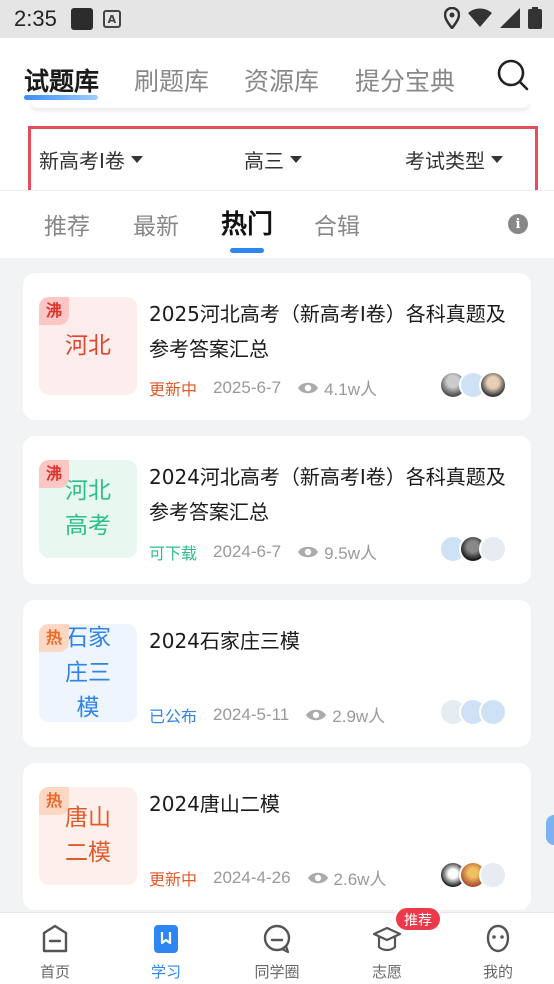 Image resolution: width=554 pixels, height=984 pixels. What do you see at coordinates (247, 222) in the screenshot?
I see `tab-hot: 热门` at bounding box center [247, 222].